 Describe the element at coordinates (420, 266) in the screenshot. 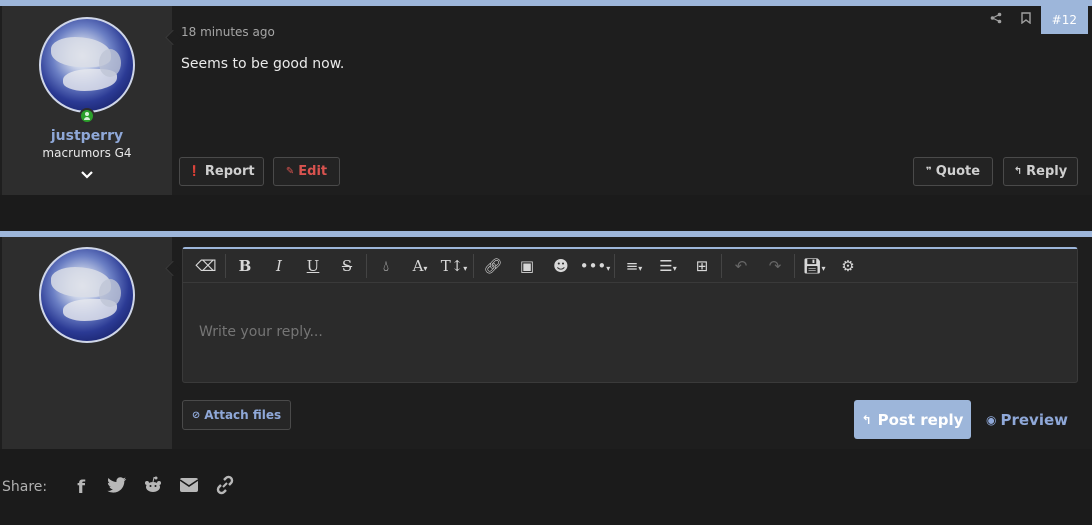

I see `font-family-icon: A▾` at that location.